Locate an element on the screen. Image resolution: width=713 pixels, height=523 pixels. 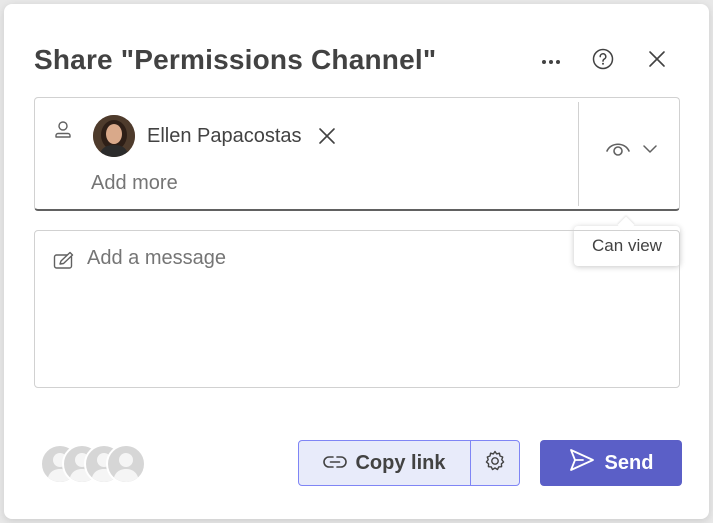
send-icon is located at coordinates (582, 463).